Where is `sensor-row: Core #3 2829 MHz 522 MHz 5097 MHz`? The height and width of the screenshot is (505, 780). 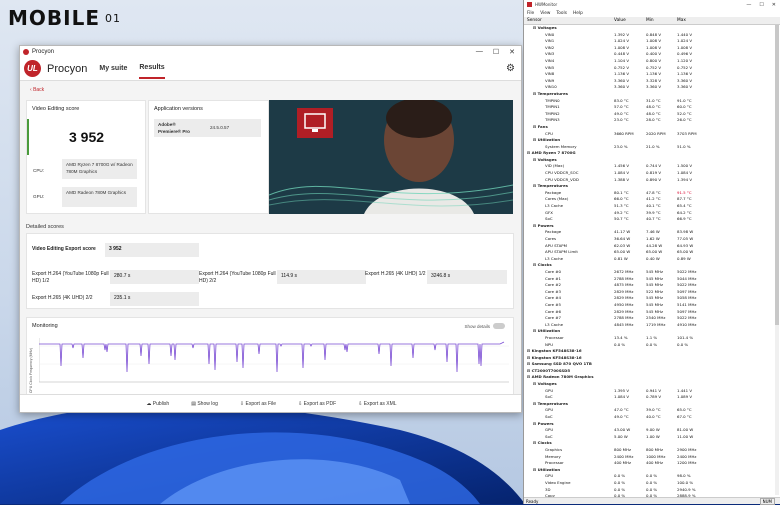
sensor-row: Core #3 2829 MHz 522 MHz 5097 MHz is located at coordinates (652, 292).